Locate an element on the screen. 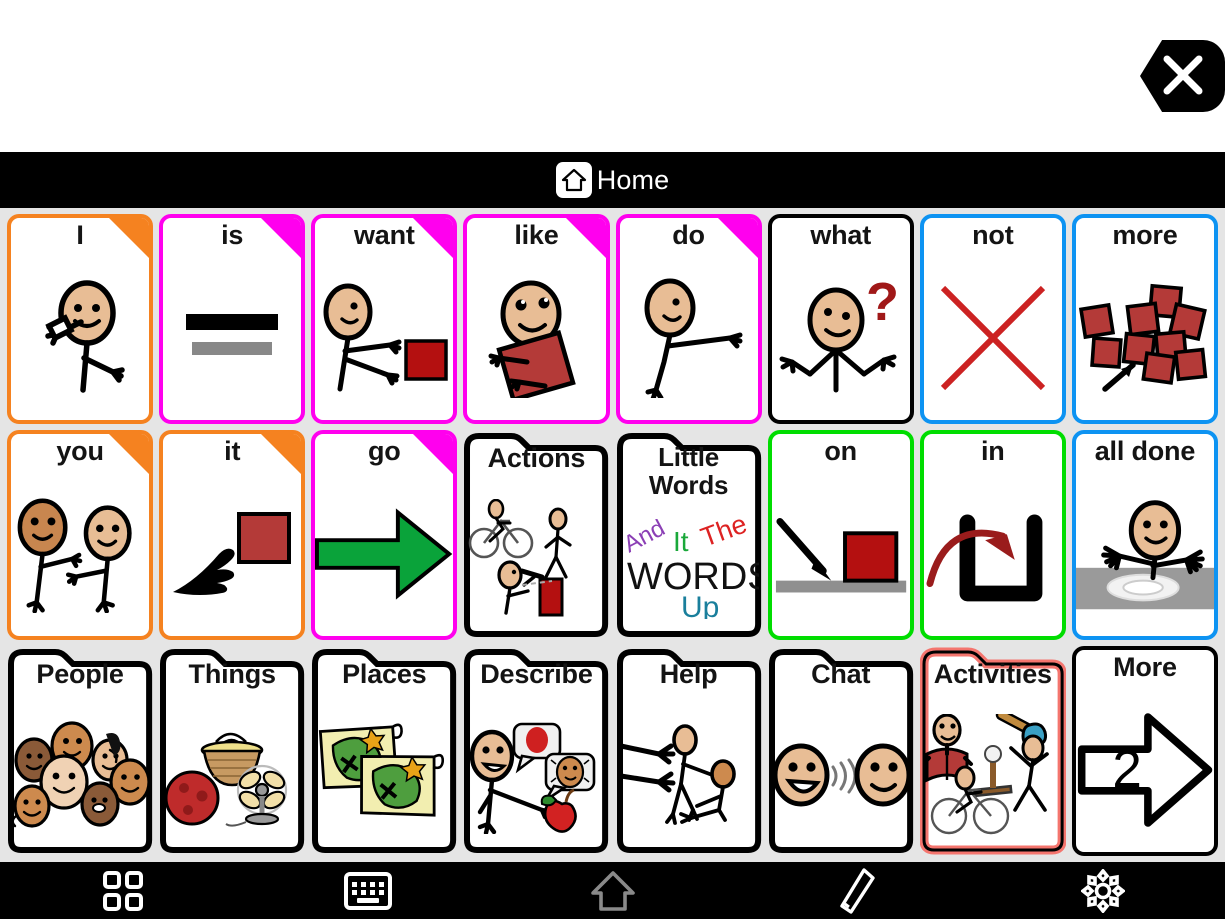 The height and width of the screenshot is (919, 1225). svg-text: And is located at coordinates (644, 538).